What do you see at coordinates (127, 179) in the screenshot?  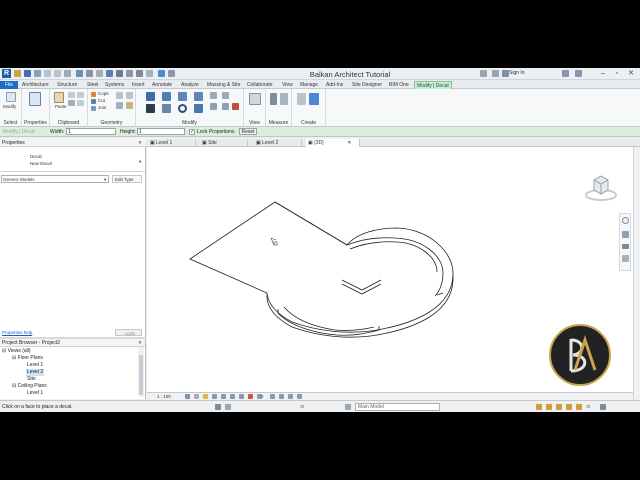 I see `edit-type-button: Edit Type` at bounding box center [127, 179].